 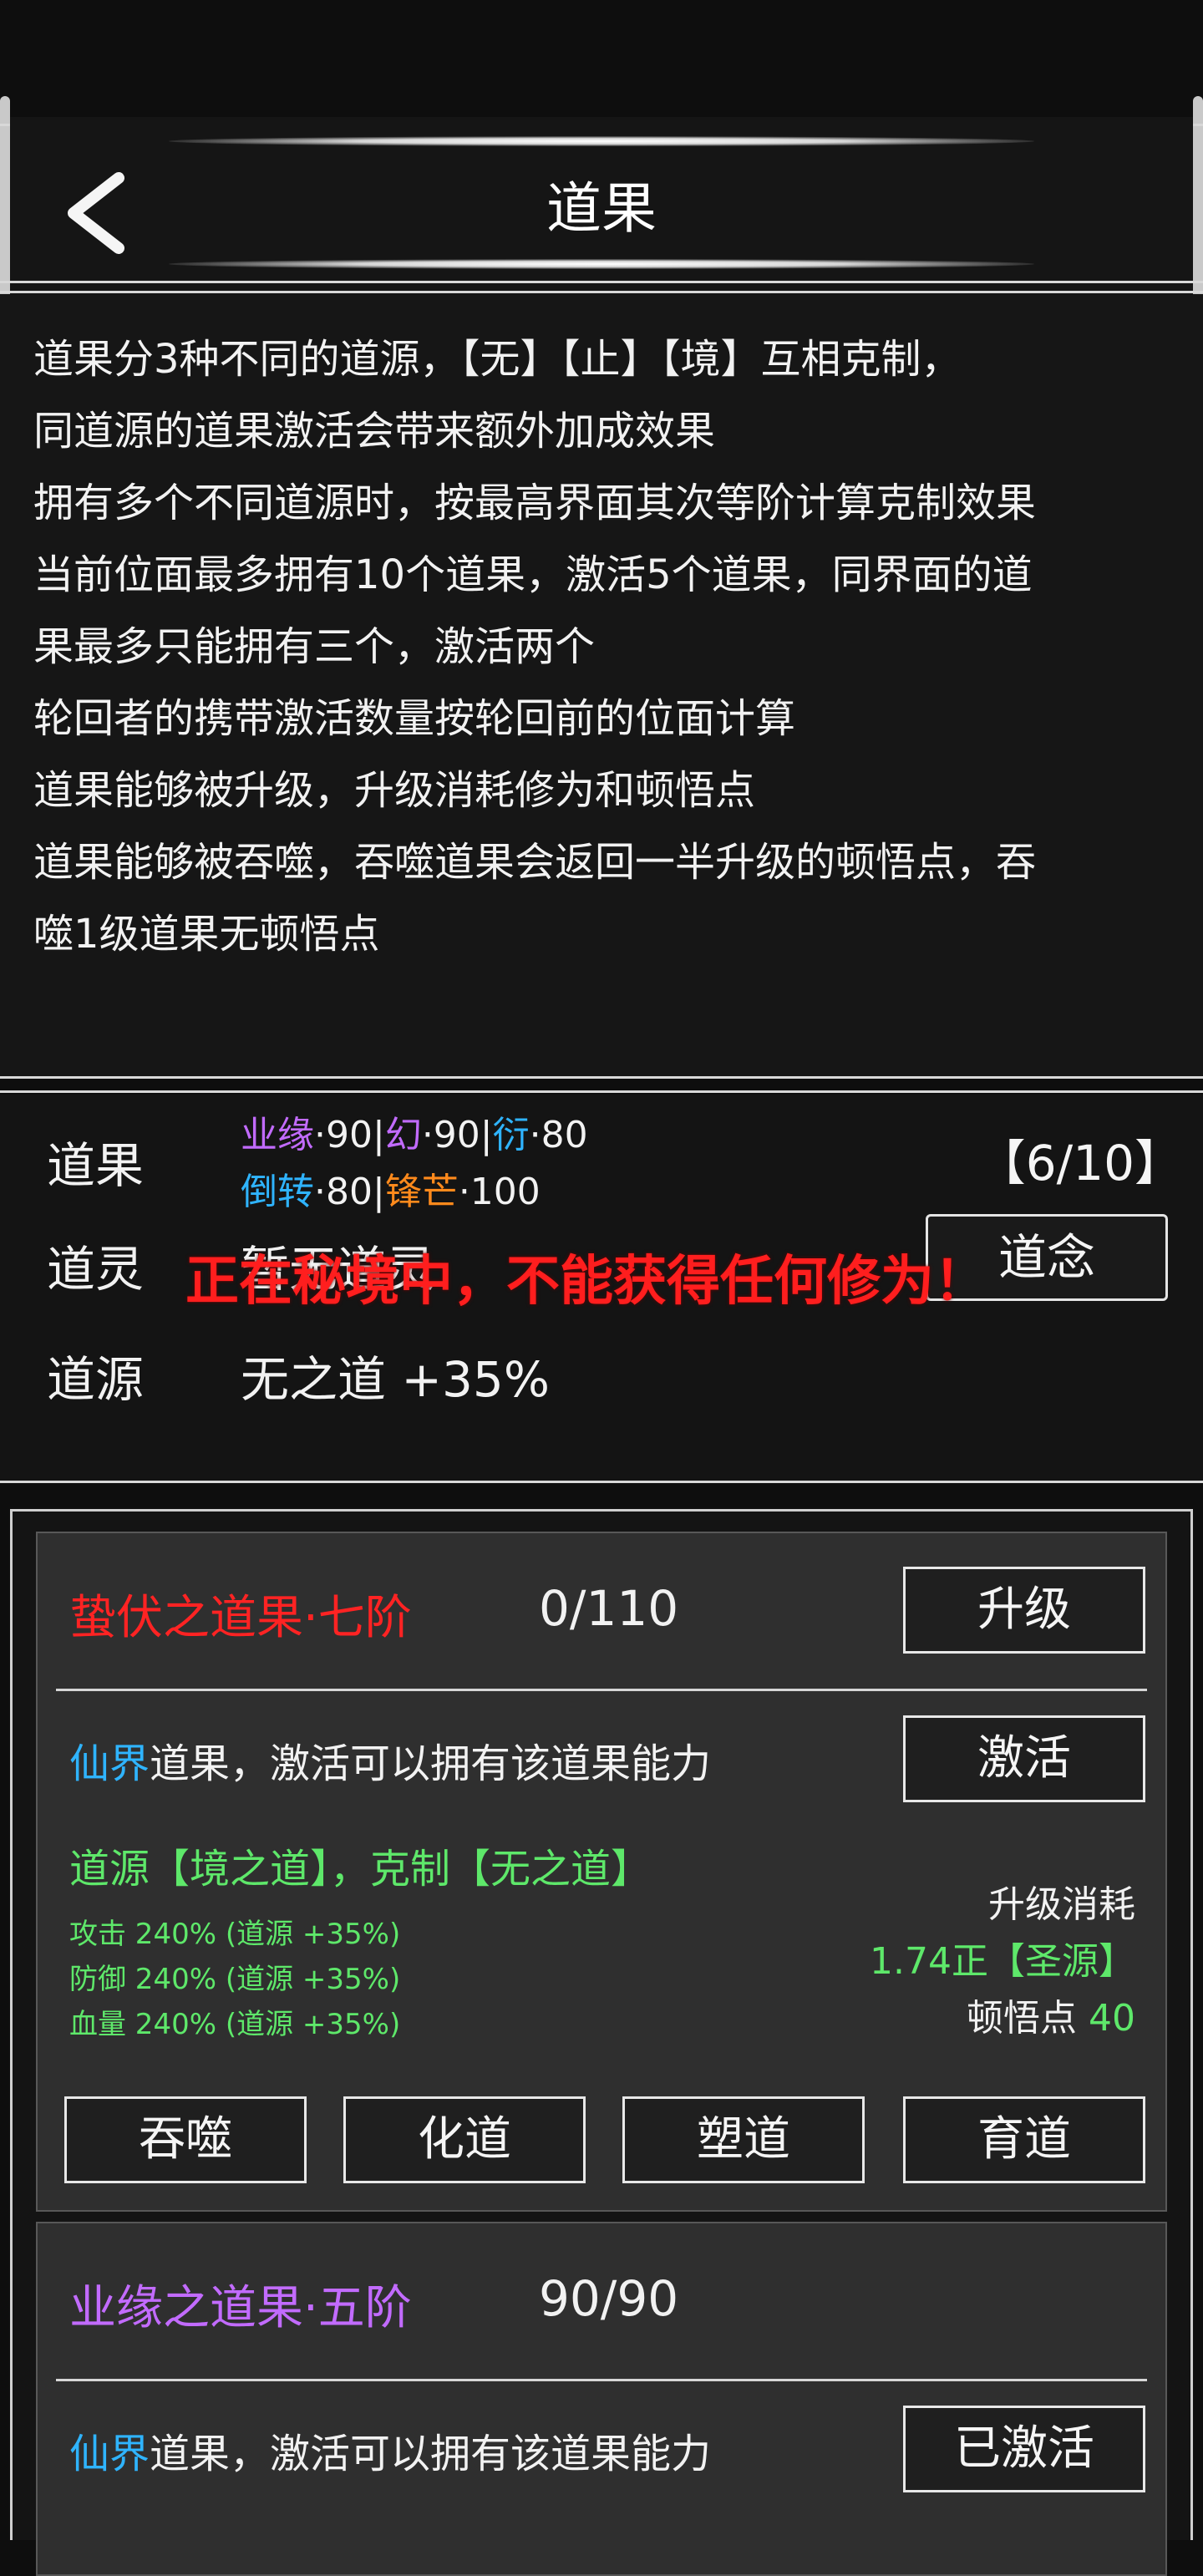 What do you see at coordinates (235, 1980) in the screenshot?
I see `stat-defense: 防御 240% (道源 +35%)` at bounding box center [235, 1980].